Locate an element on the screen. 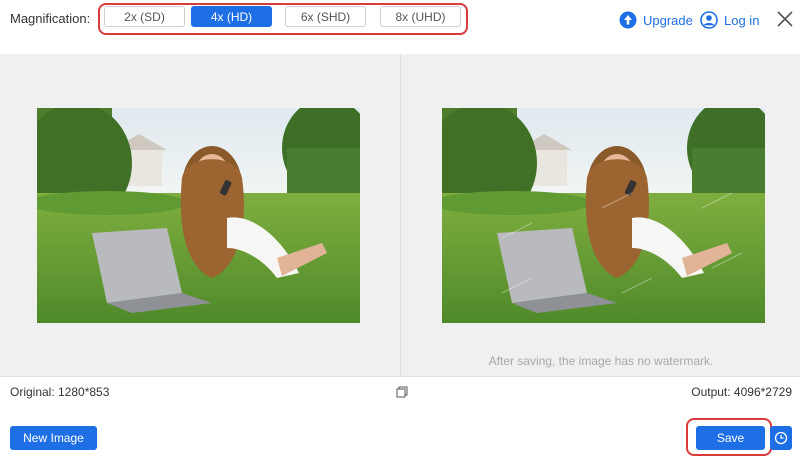 The width and height of the screenshot is (800, 464). magnification-option-4x: 4x (HD) is located at coordinates (231, 16).